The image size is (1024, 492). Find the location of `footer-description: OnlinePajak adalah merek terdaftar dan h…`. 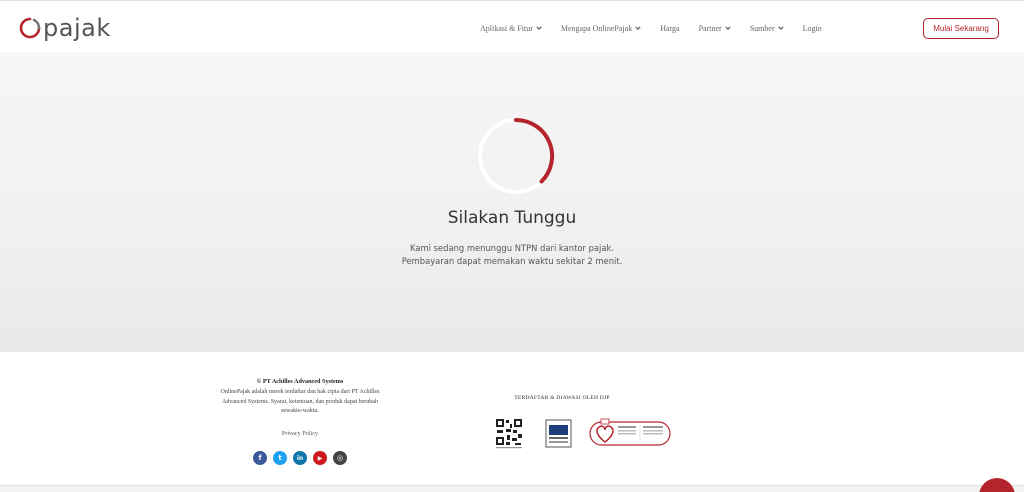

footer-description: OnlinePajak adalah merek terdaftar dan h… is located at coordinates (300, 401).